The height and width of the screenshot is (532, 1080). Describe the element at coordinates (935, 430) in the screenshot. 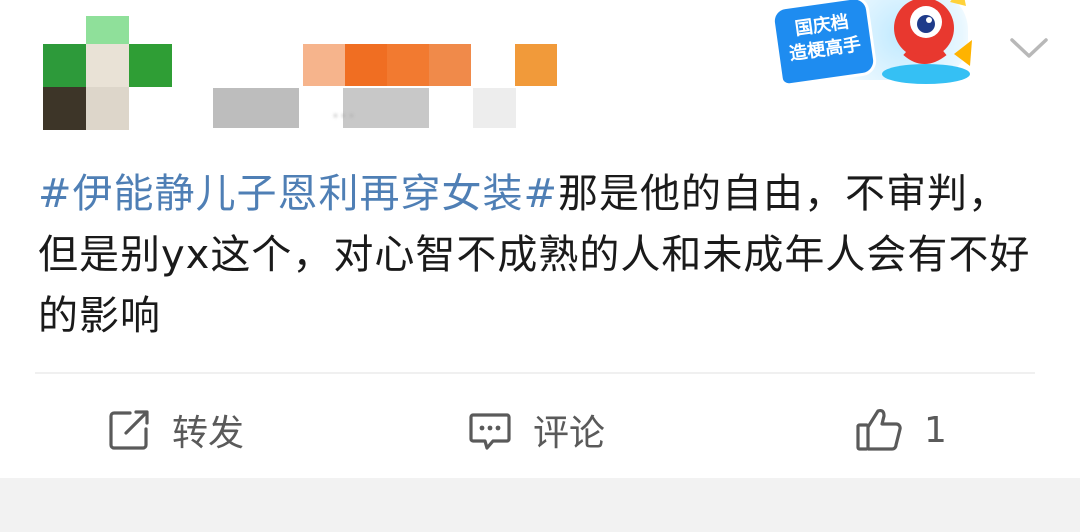

I see `like-count: 1` at that location.